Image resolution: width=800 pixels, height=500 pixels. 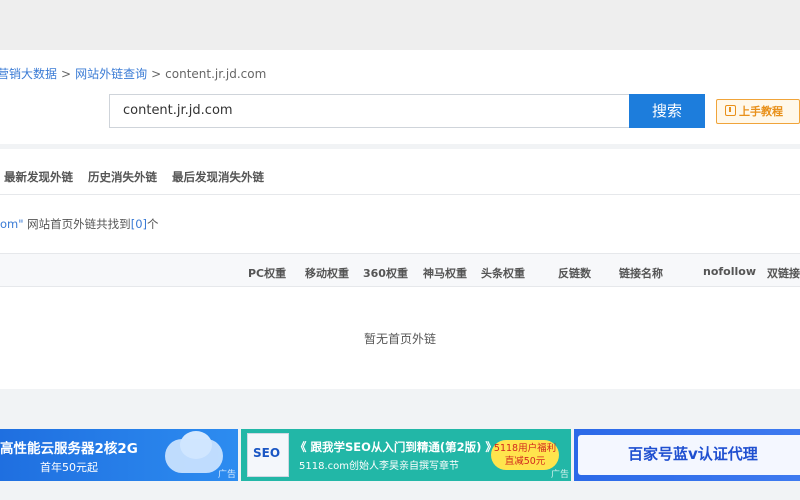 I want to click on tab-latest-backlinks: 最新发现外链, so click(x=38, y=177).